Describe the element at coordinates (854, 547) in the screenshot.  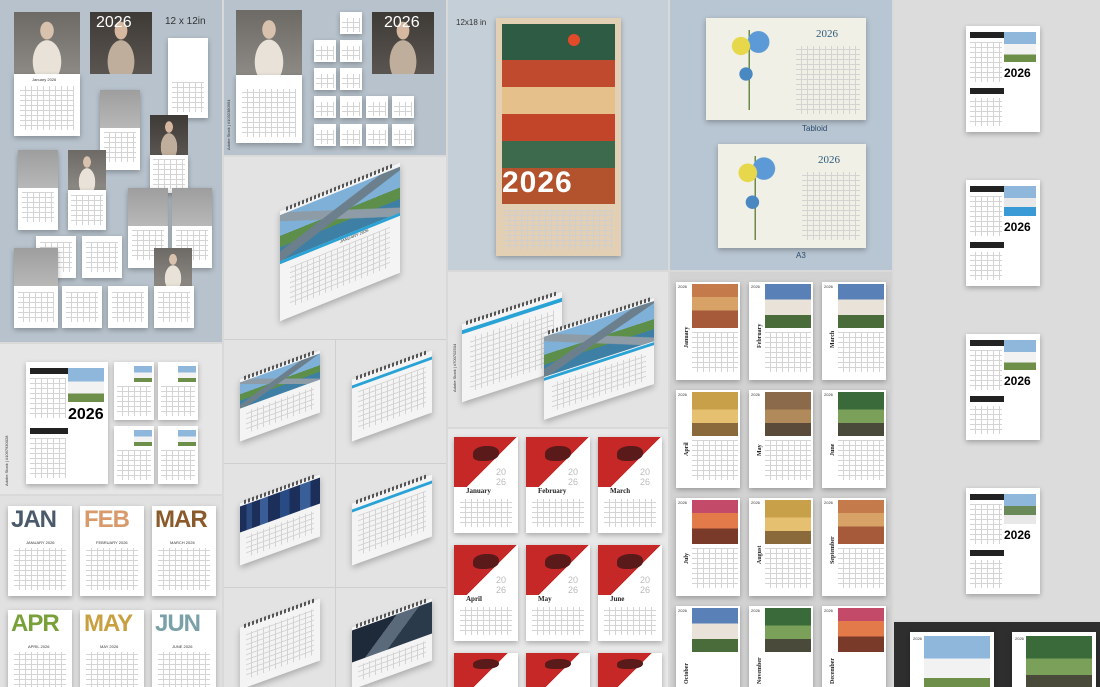
I see `month-page: 2026 September` at that location.